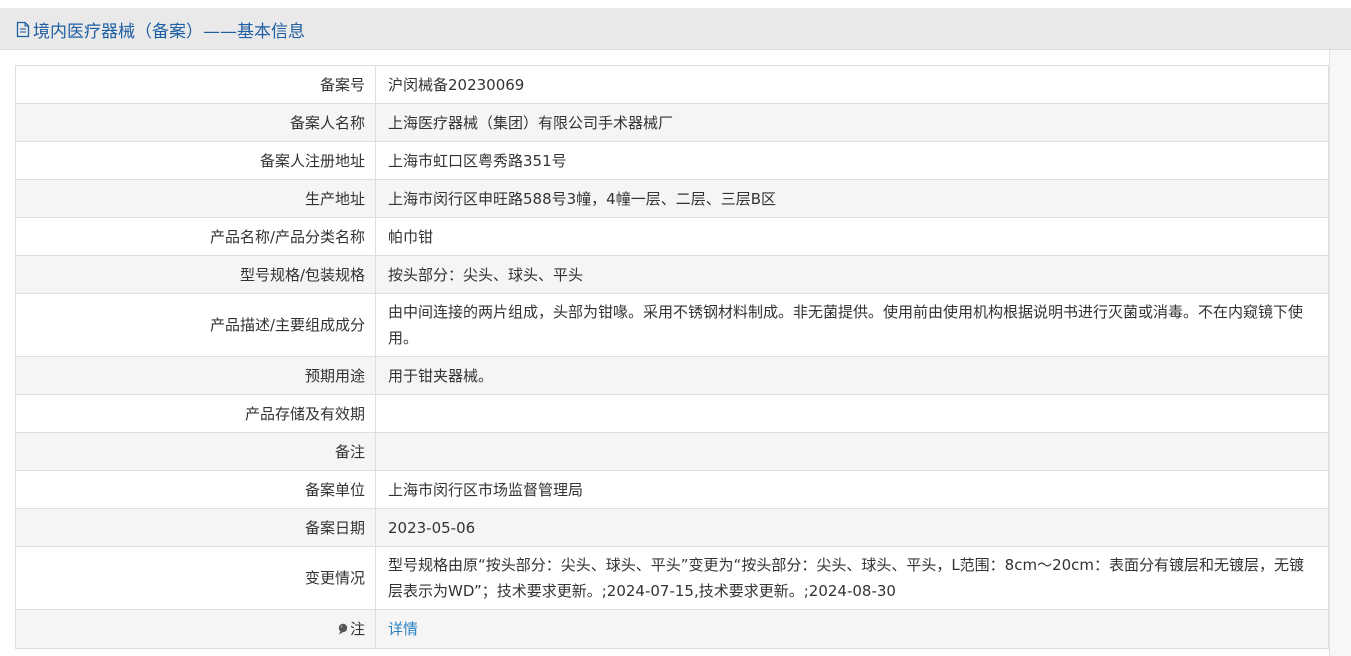  Describe the element at coordinates (195, 527) in the screenshot. I see `label-filing-date: 备案日期` at that location.